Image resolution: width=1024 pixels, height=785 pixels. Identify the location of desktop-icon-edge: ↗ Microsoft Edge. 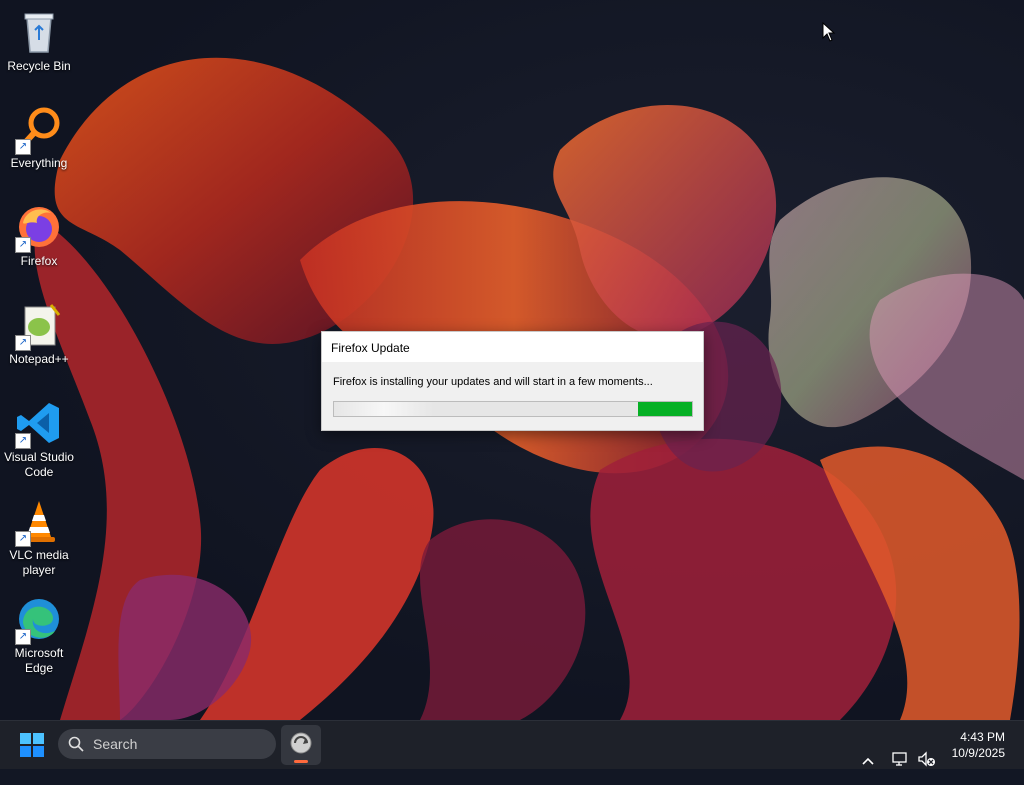
(39, 635).